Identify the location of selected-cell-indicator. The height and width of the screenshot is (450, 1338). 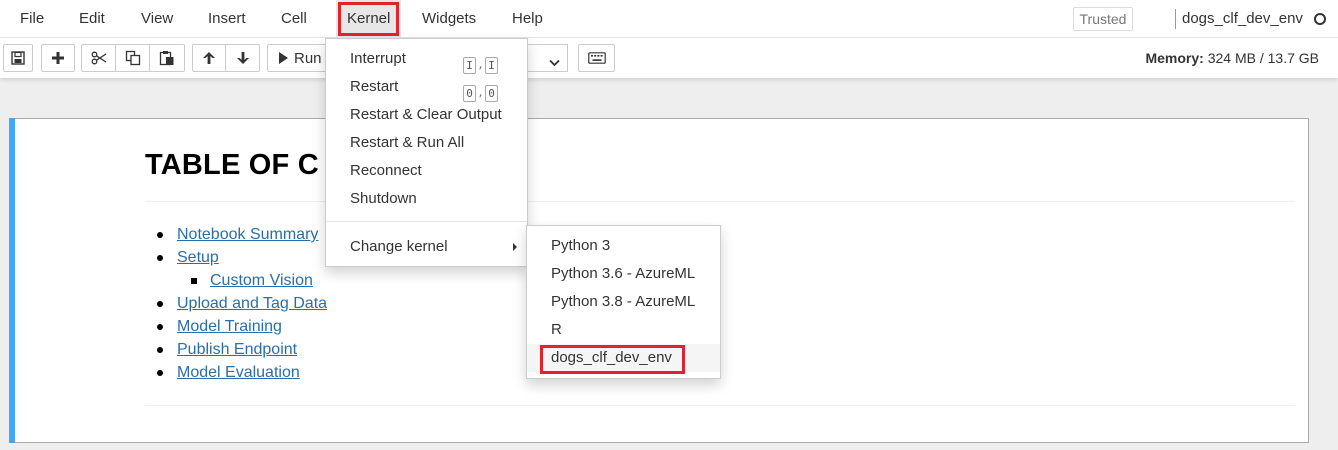
(12, 280).